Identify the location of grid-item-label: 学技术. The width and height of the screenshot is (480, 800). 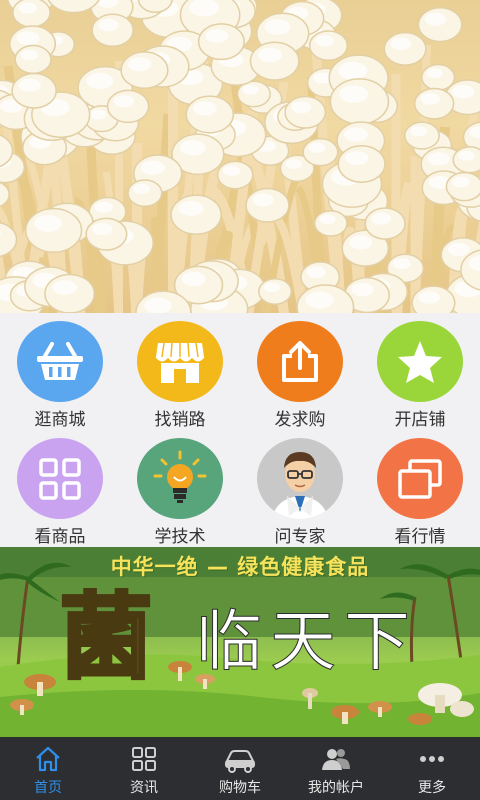
(180, 537).